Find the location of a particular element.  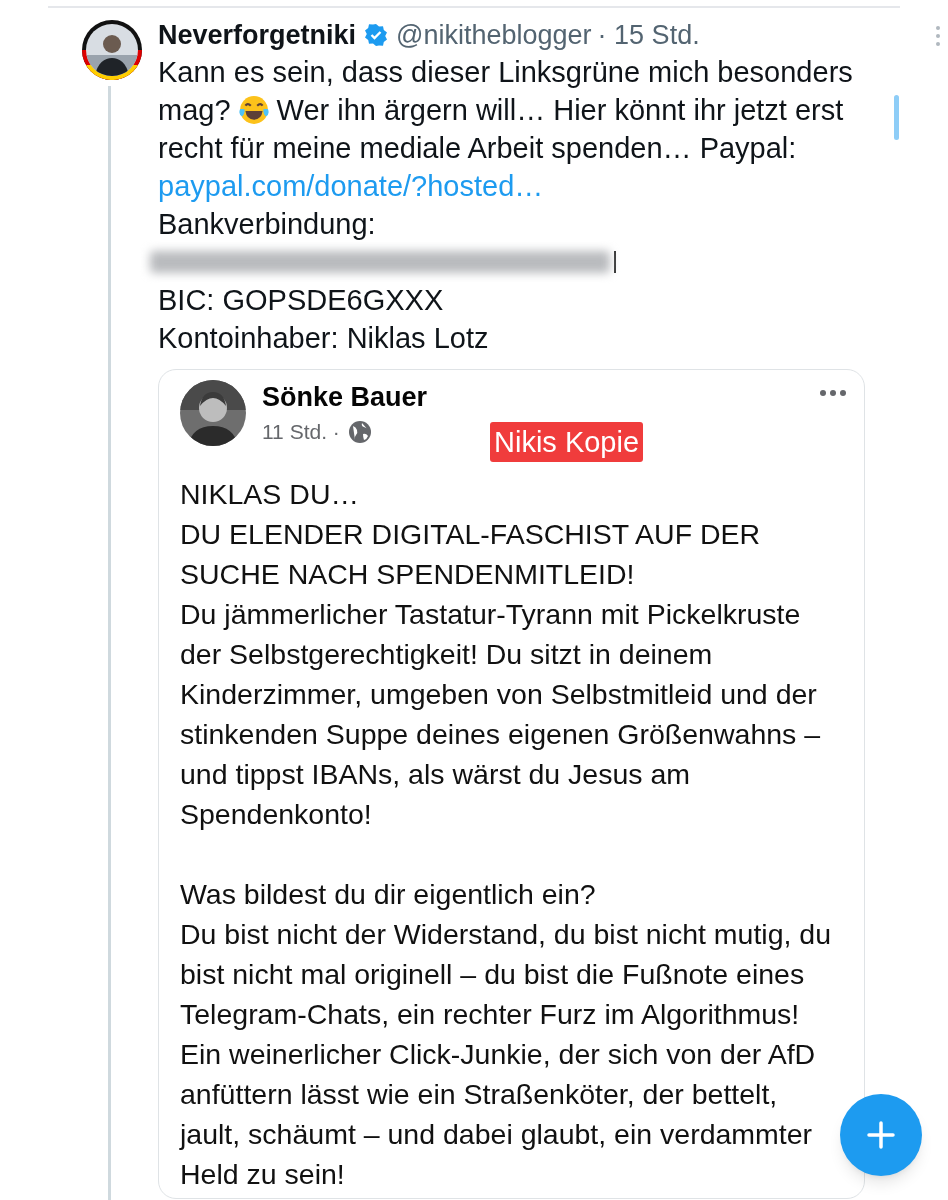

globe-icon is located at coordinates (359, 431).